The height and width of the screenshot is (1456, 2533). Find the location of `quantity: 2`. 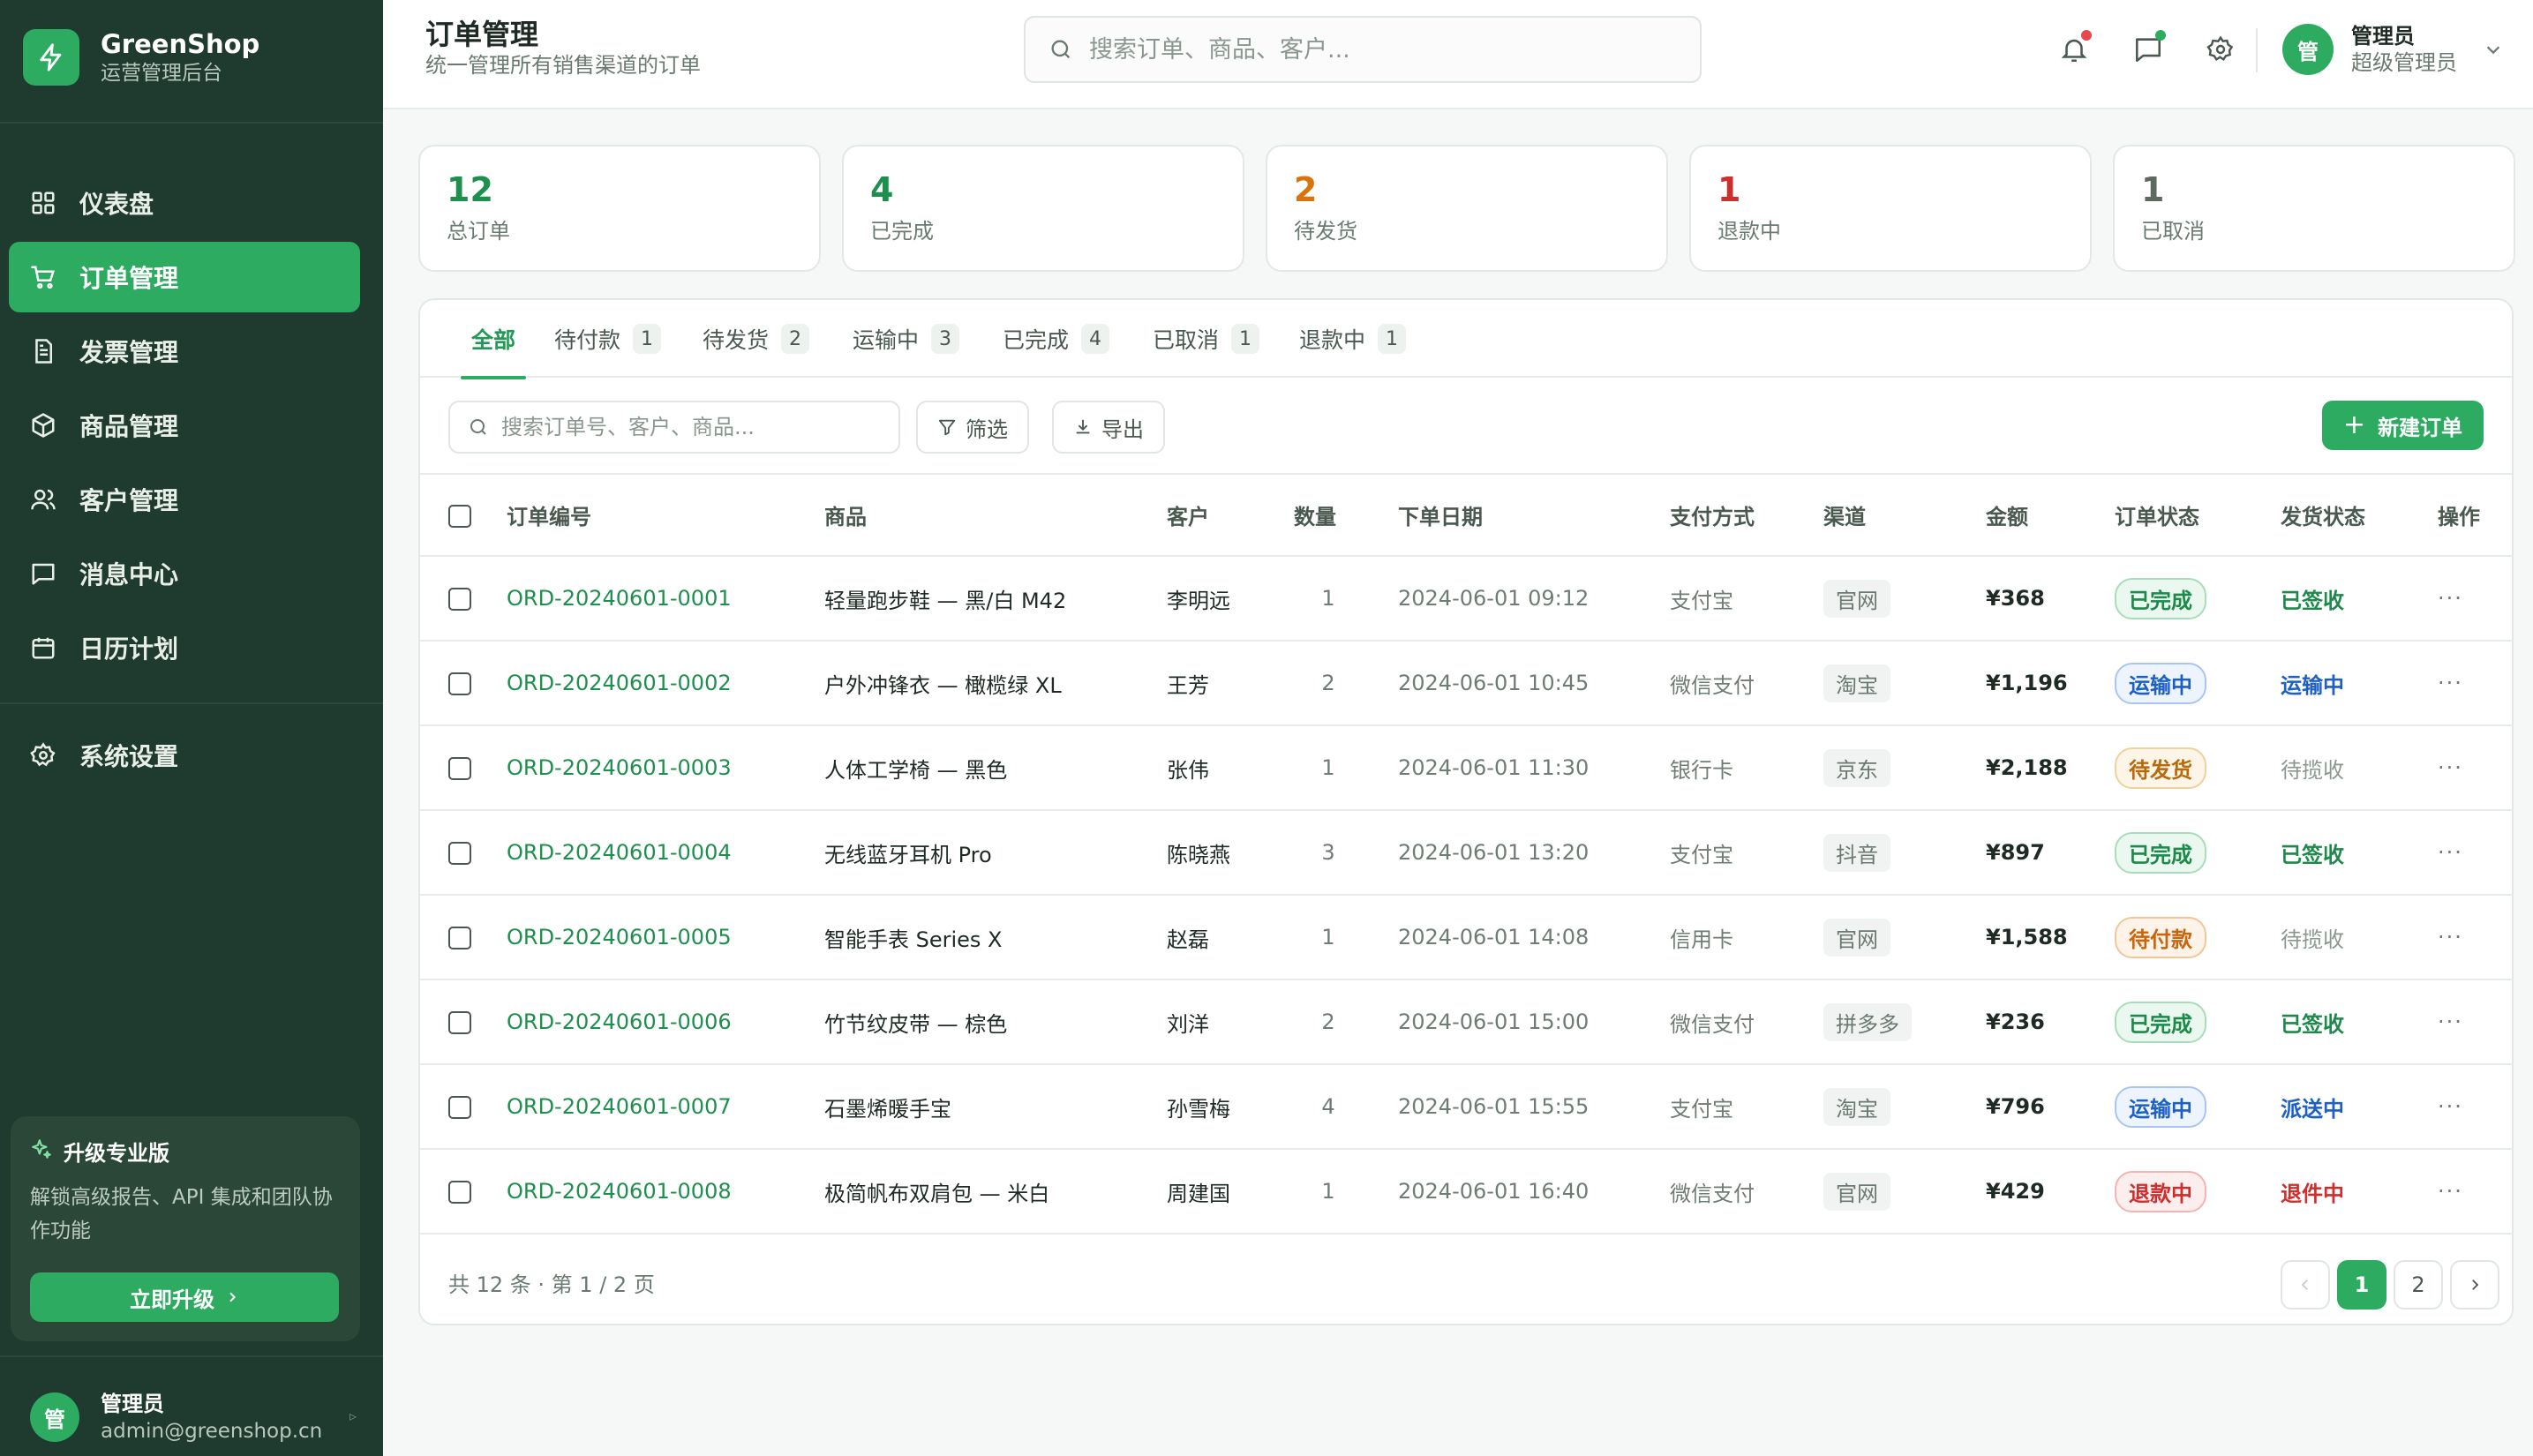

quantity: 2 is located at coordinates (1346, 683).